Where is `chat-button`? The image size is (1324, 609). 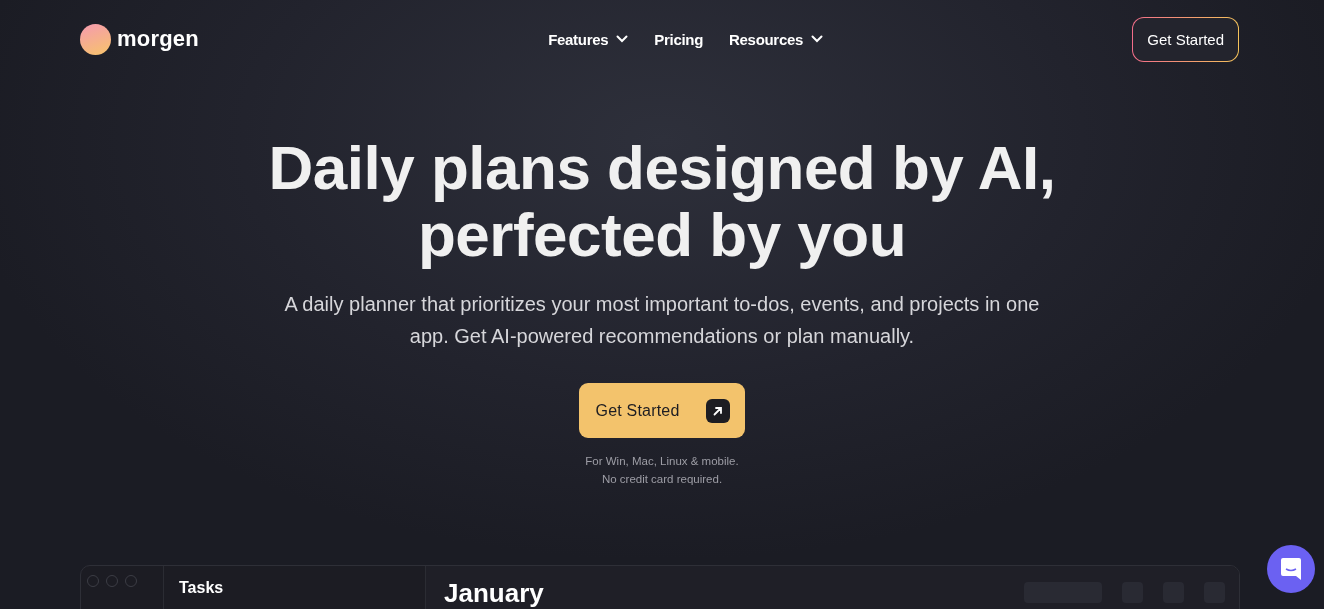 chat-button is located at coordinates (1291, 569).